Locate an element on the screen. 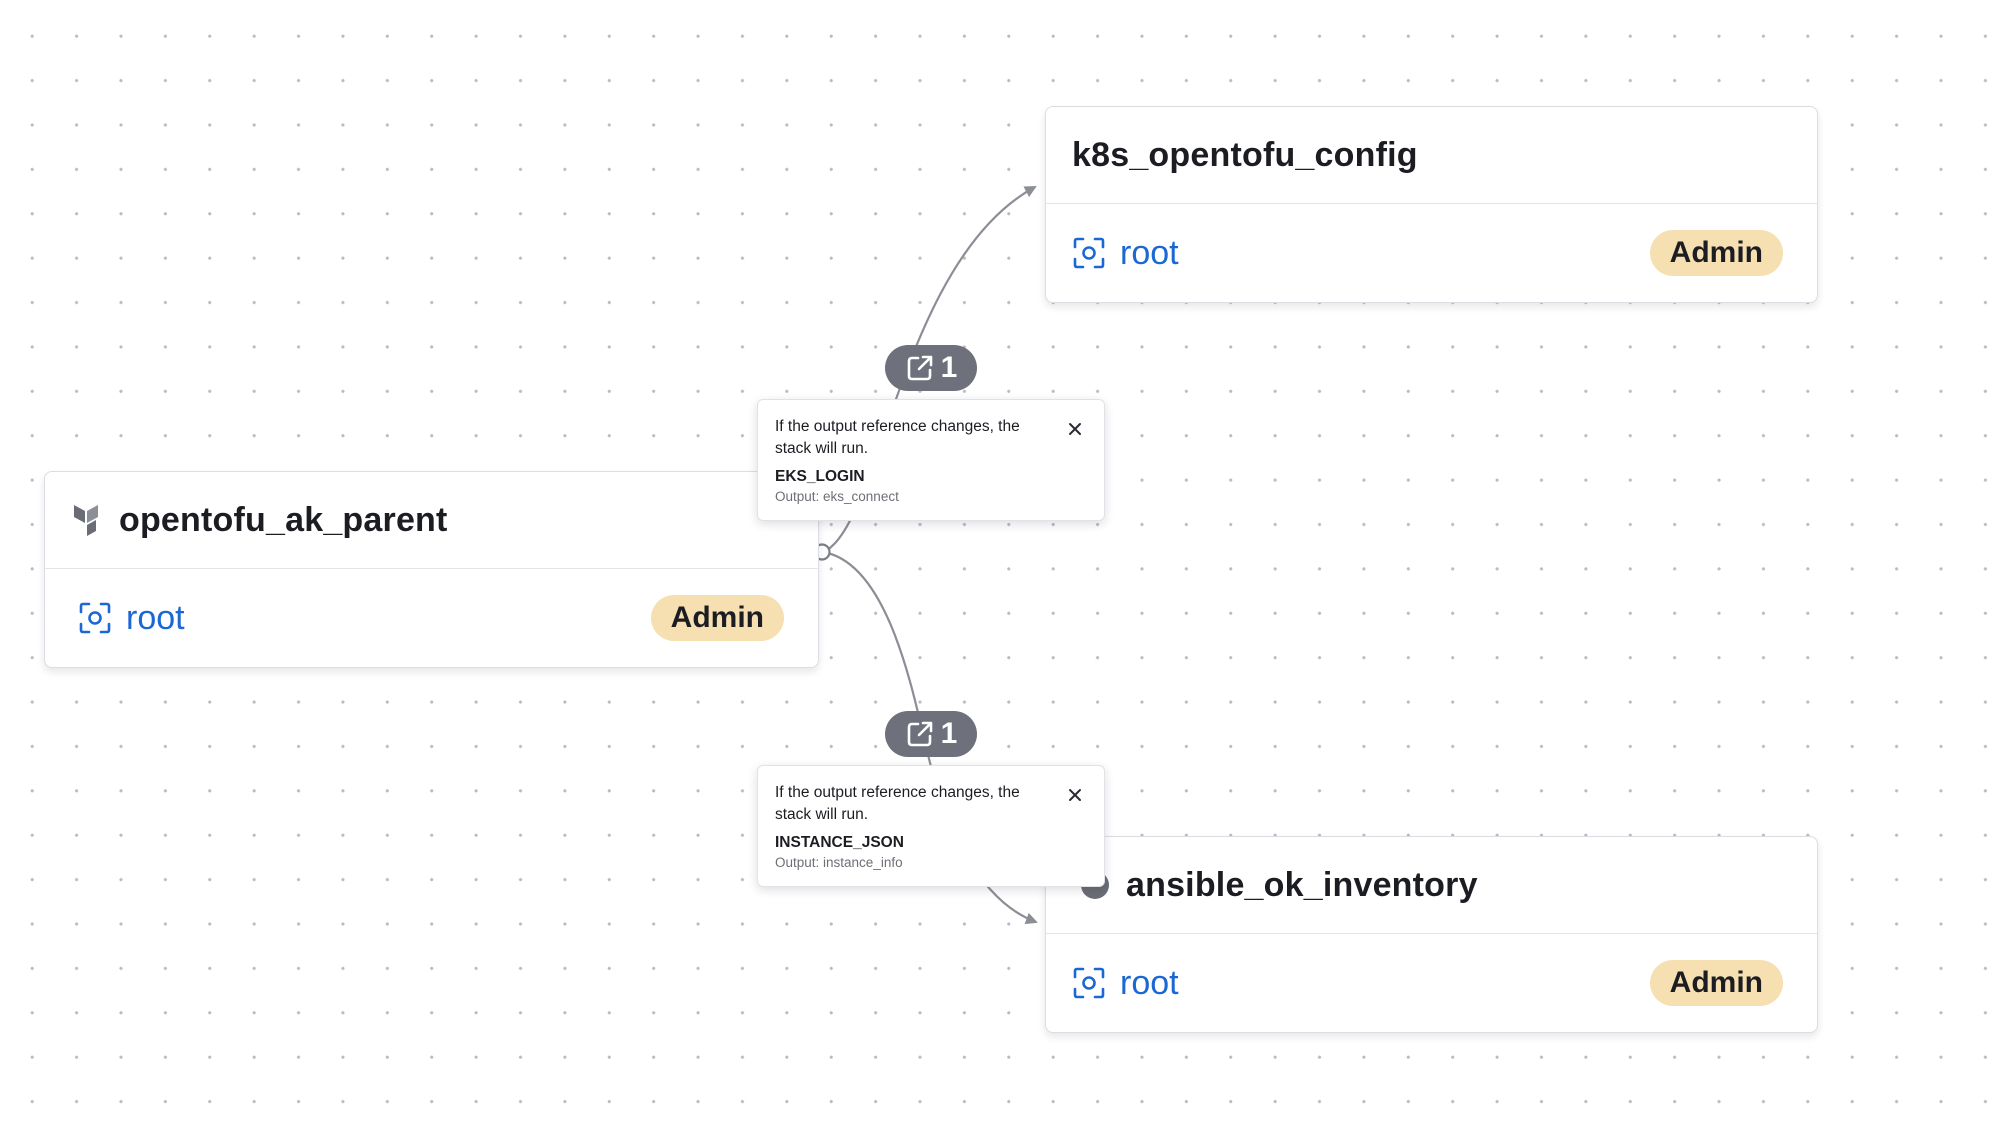 The image size is (1999, 1144). node-header: opentofu_ak_parent is located at coordinates (431, 520).